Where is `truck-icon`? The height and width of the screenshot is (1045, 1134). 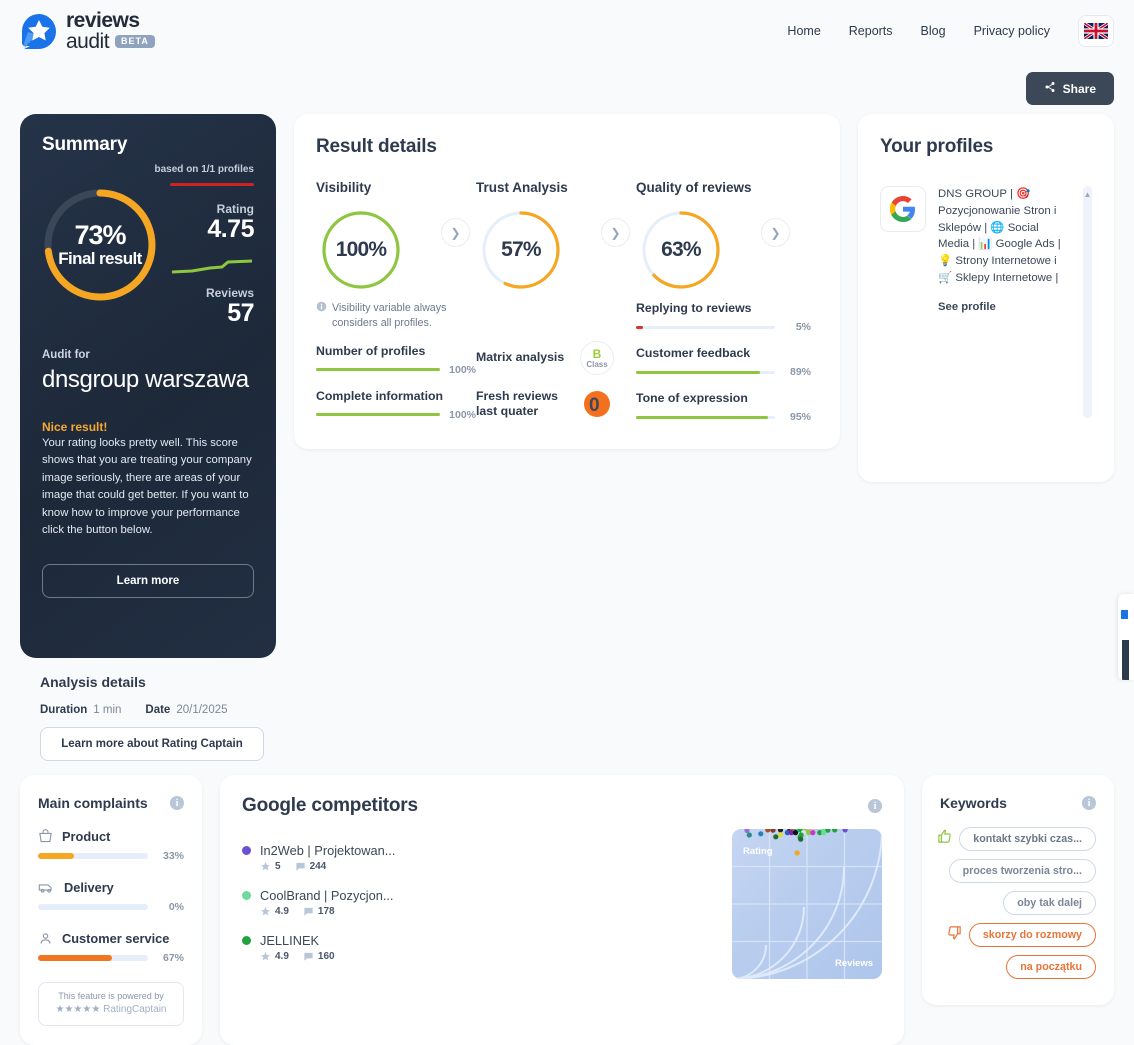
truck-icon is located at coordinates (46, 887).